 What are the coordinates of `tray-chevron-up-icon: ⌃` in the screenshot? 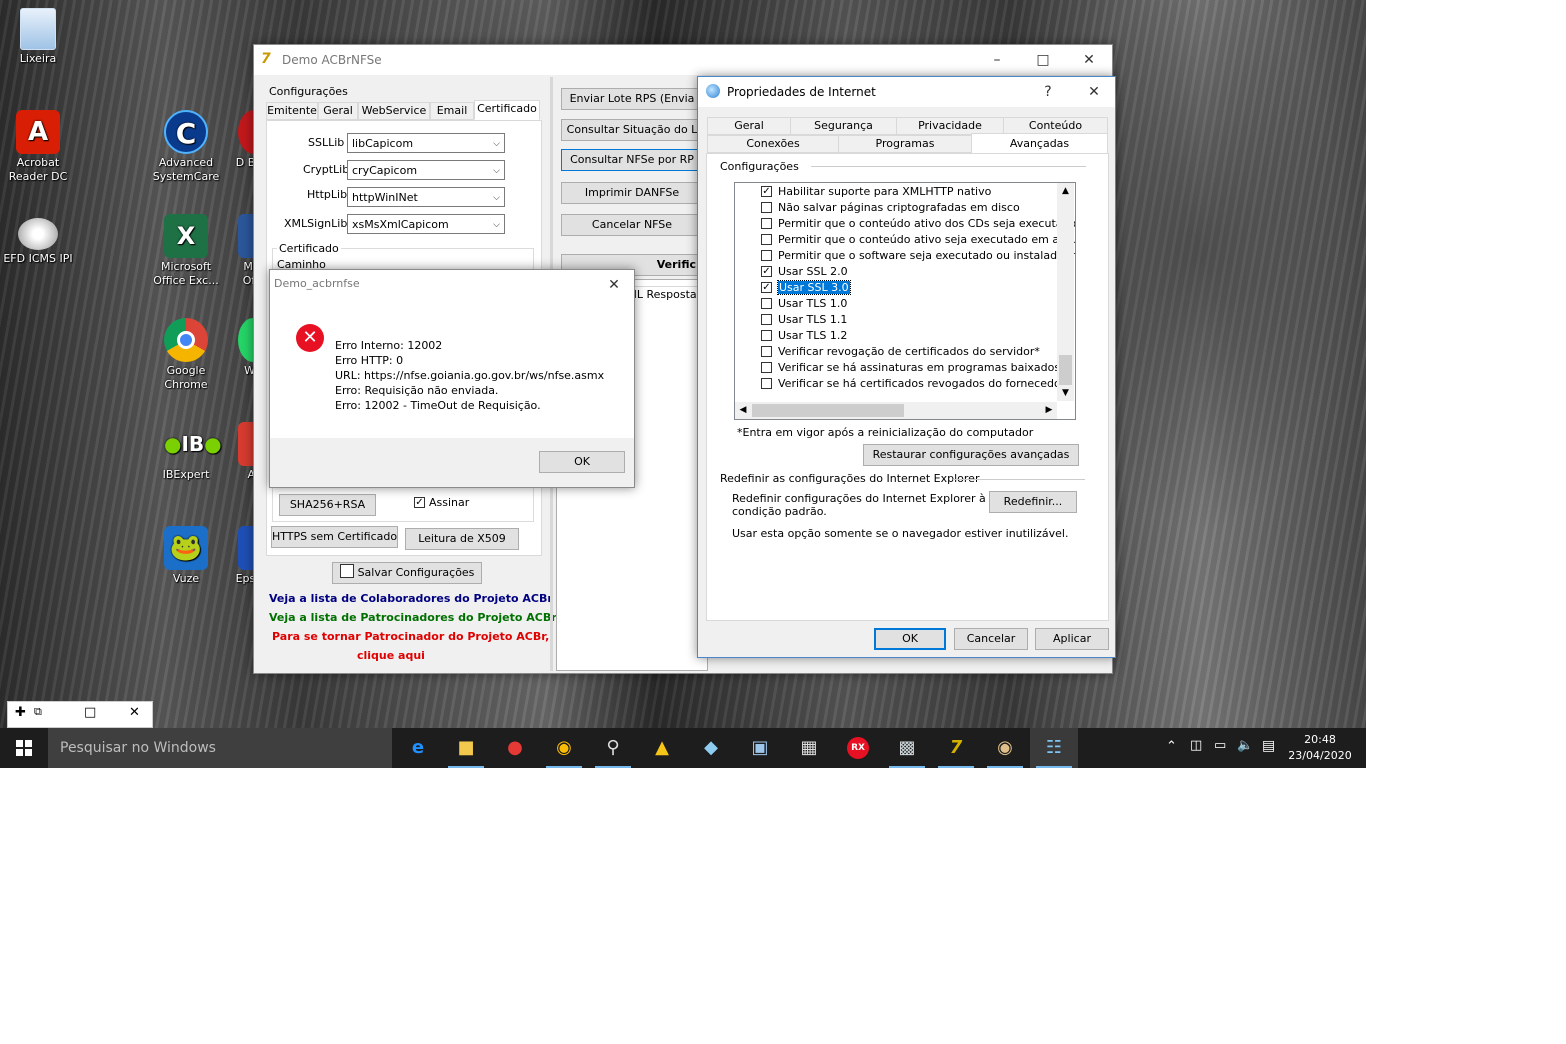 It's located at (1171, 746).